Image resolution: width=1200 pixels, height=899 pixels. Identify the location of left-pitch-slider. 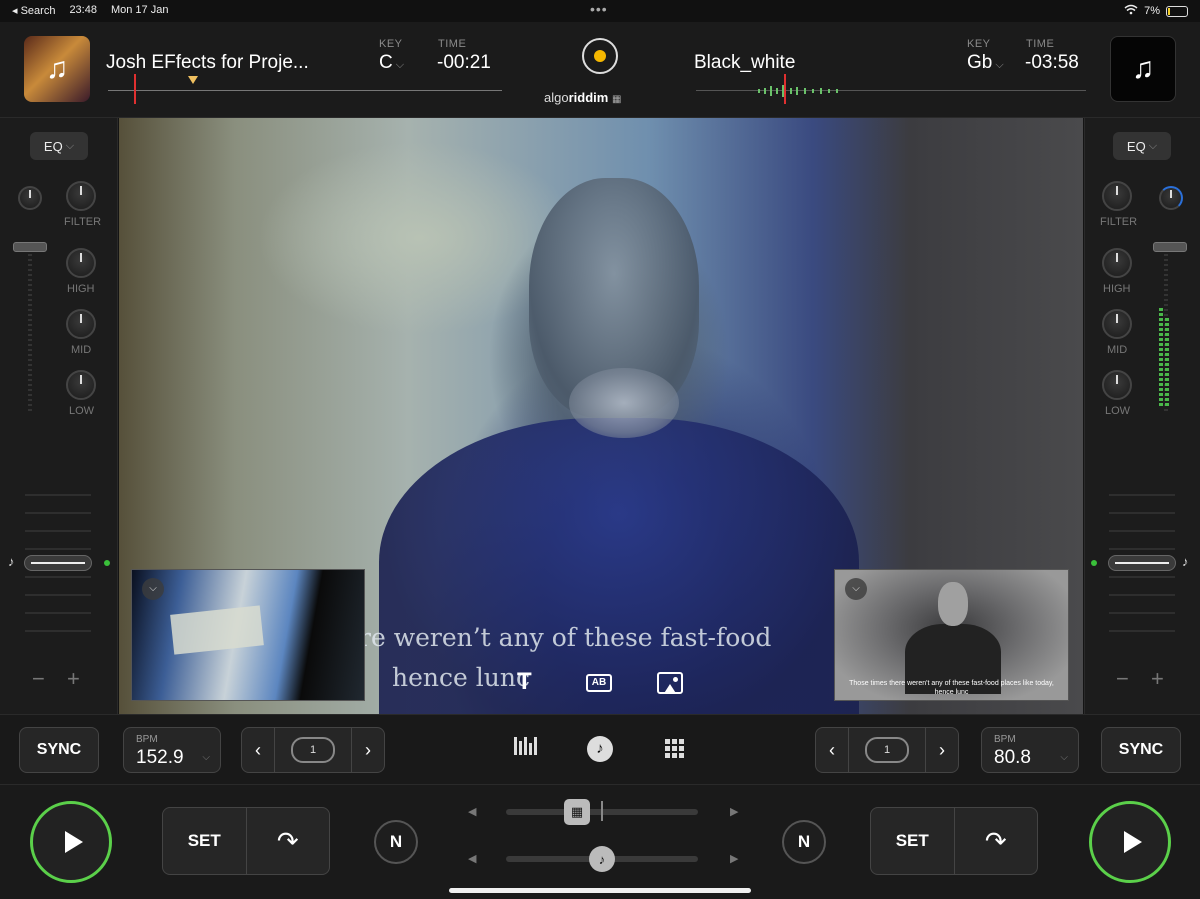
(58, 563).